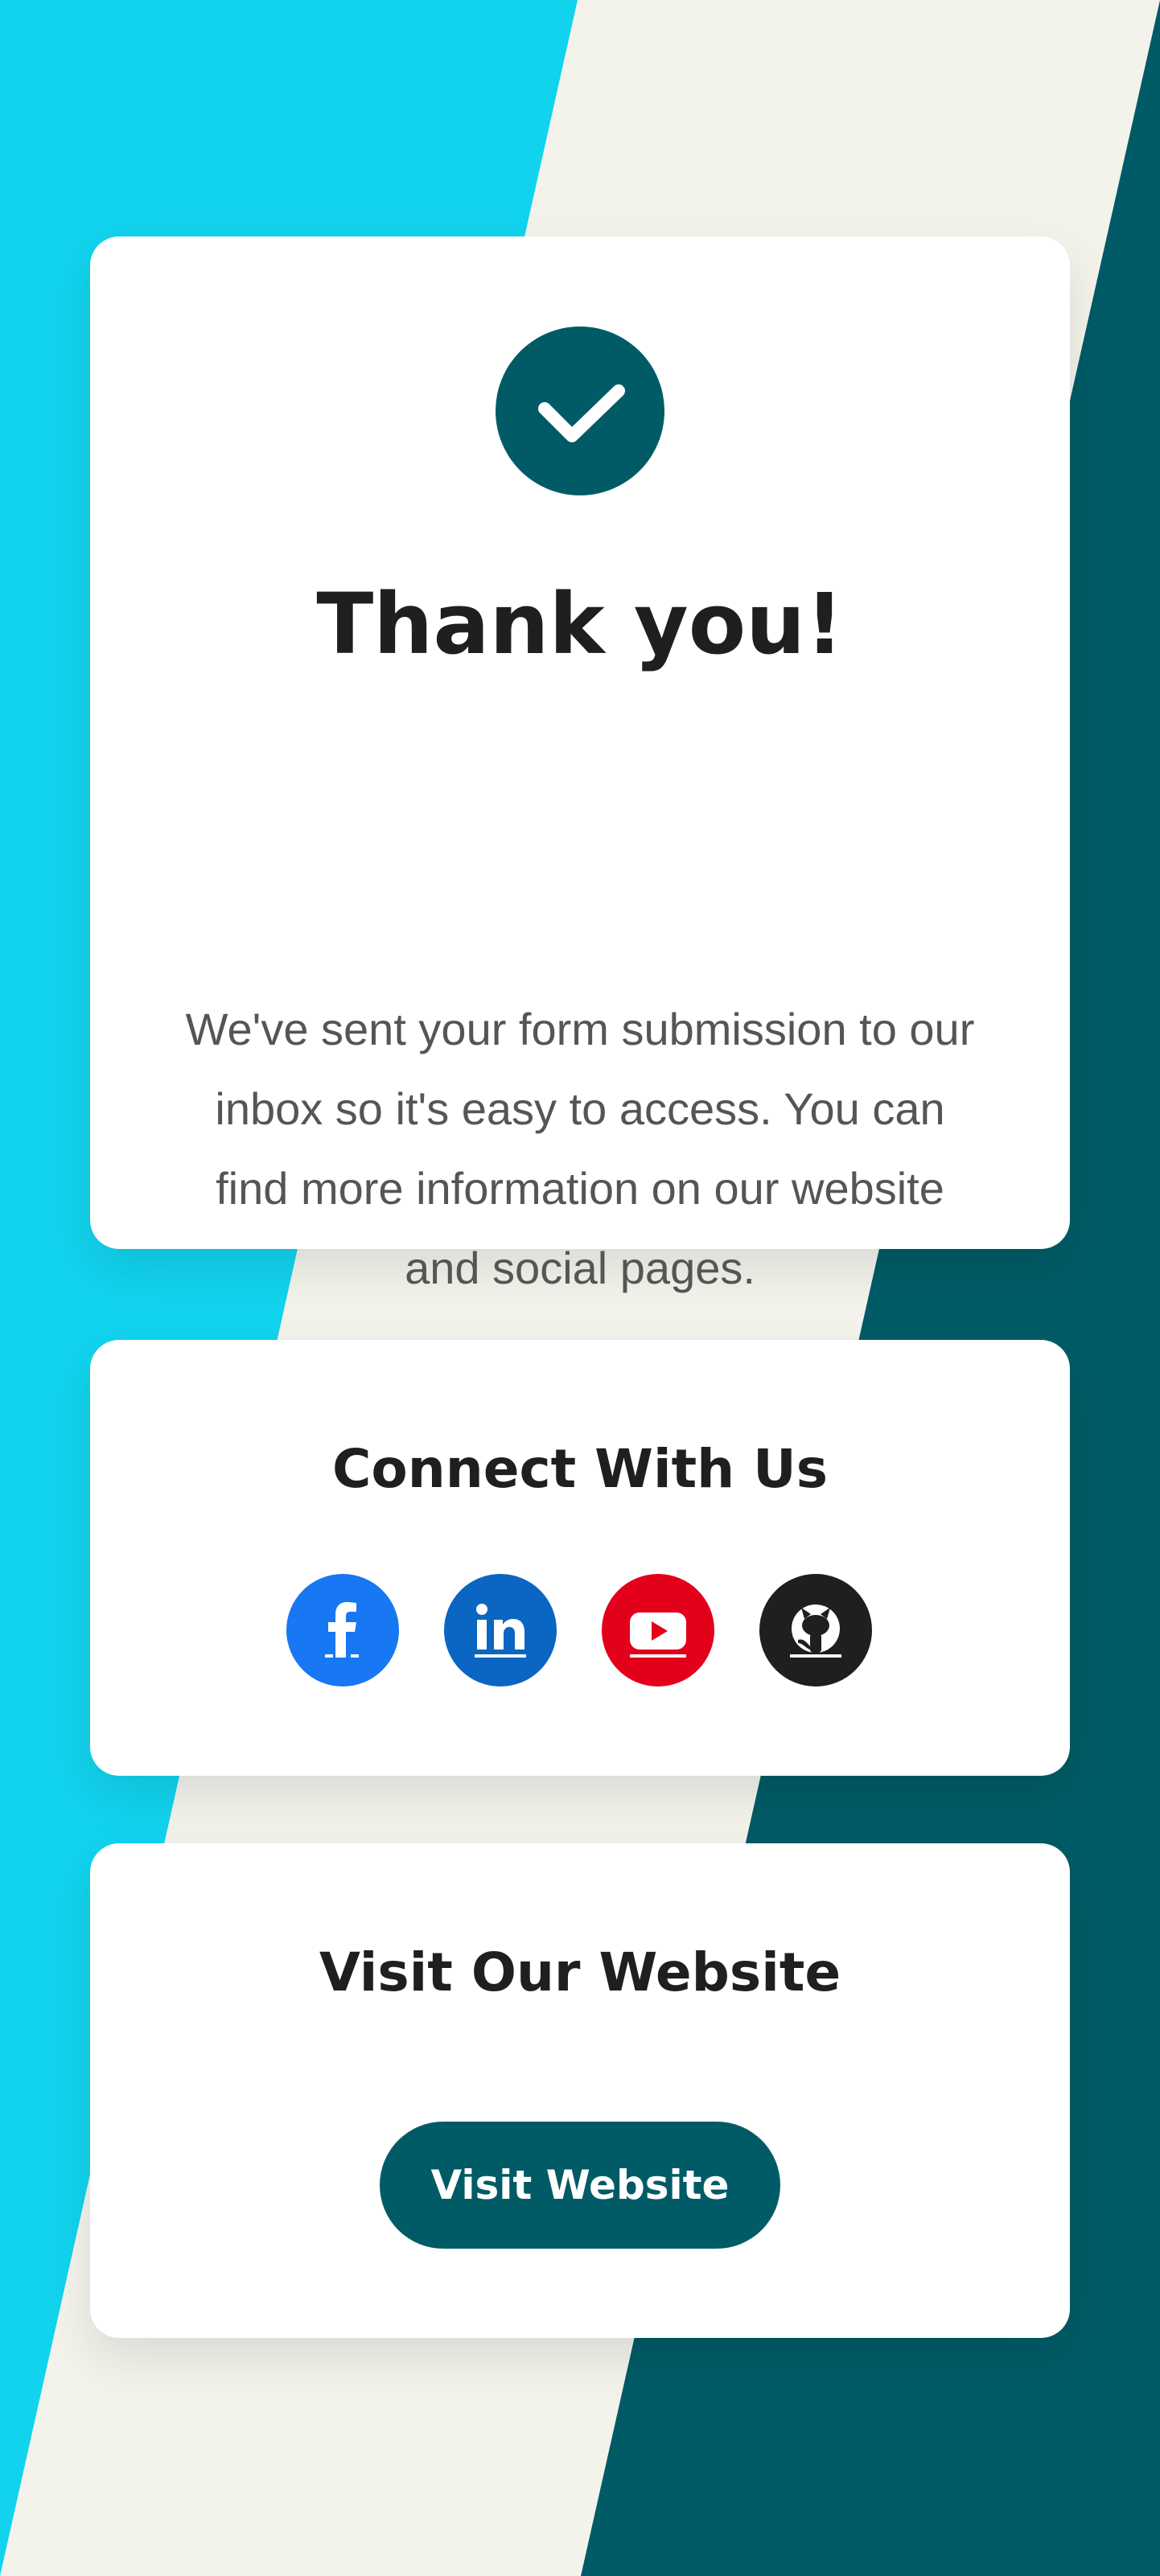 This screenshot has width=1160, height=2576. What do you see at coordinates (580, 1558) in the screenshot?
I see `connect-card: Connect With Us` at bounding box center [580, 1558].